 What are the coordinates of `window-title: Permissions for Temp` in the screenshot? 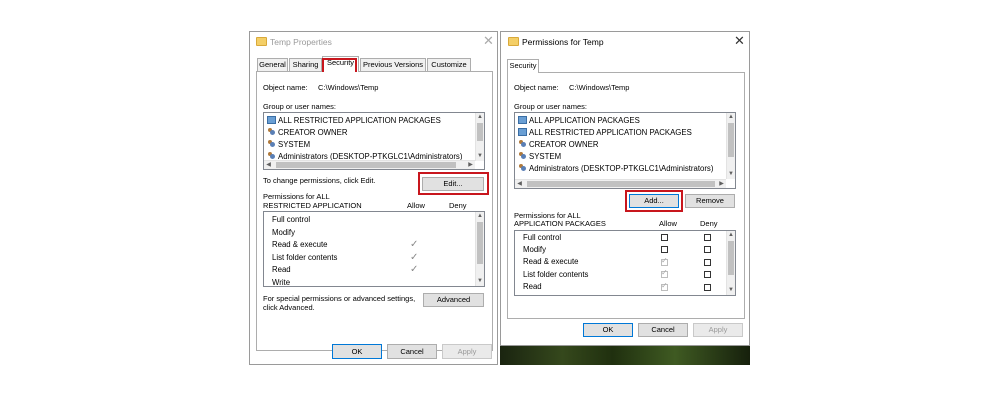 It's located at (563, 42).